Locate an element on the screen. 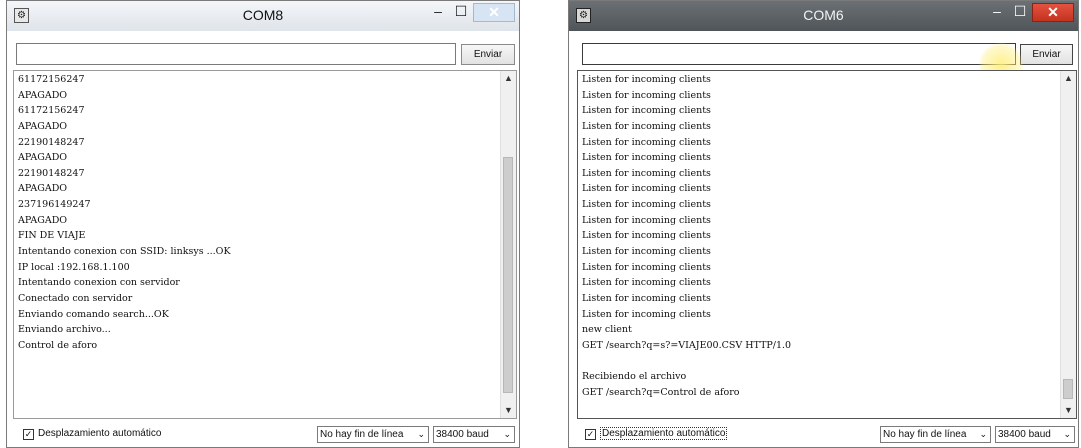 This screenshot has width=1081, height=448. console-line: Control de aforo is located at coordinates (58, 345).